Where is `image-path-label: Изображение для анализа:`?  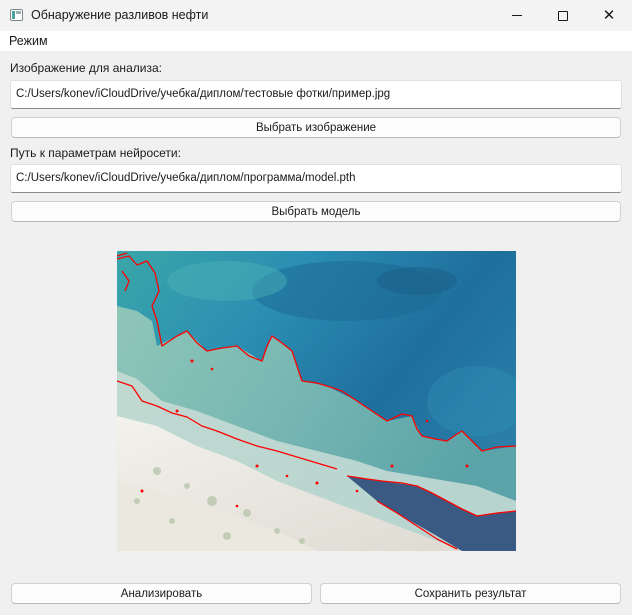 image-path-label: Изображение для анализа: is located at coordinates (86, 68).